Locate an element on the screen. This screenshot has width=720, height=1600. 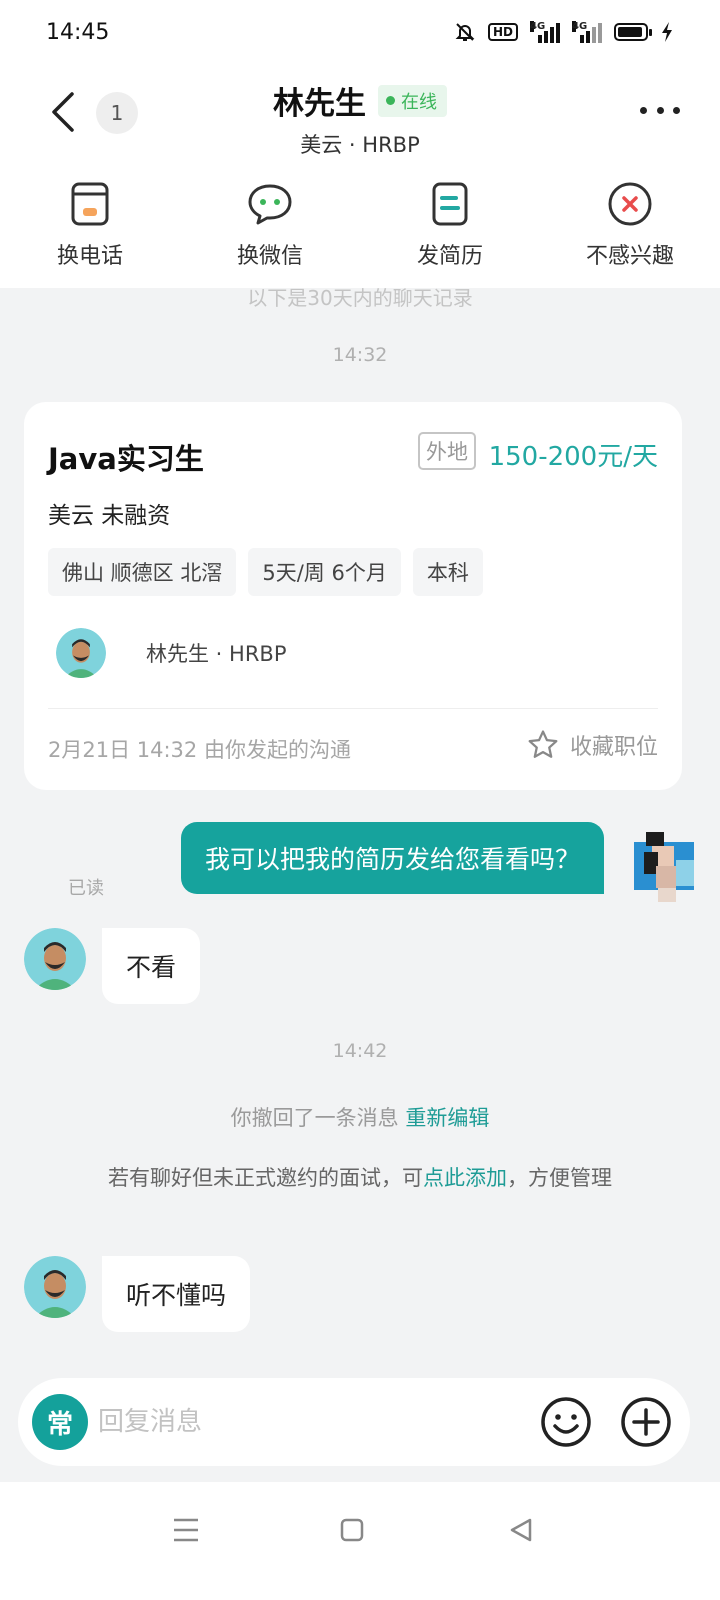
recall-notice: 你撤回了一条消息 重新编辑 is located at coordinates (360, 1117).